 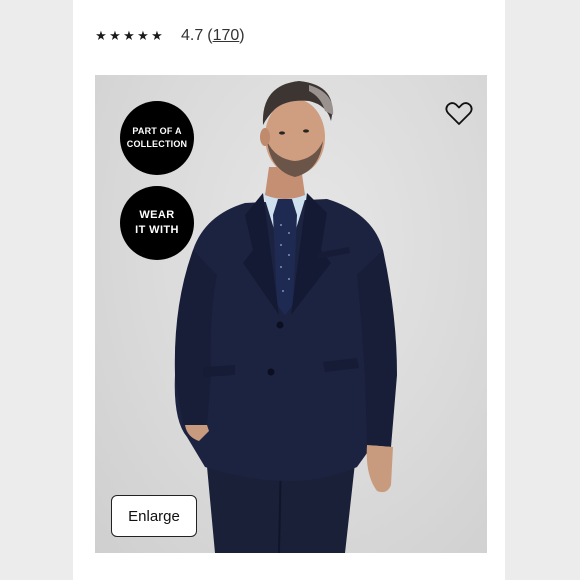 What do you see at coordinates (36, 290) in the screenshot?
I see `left-background` at bounding box center [36, 290].